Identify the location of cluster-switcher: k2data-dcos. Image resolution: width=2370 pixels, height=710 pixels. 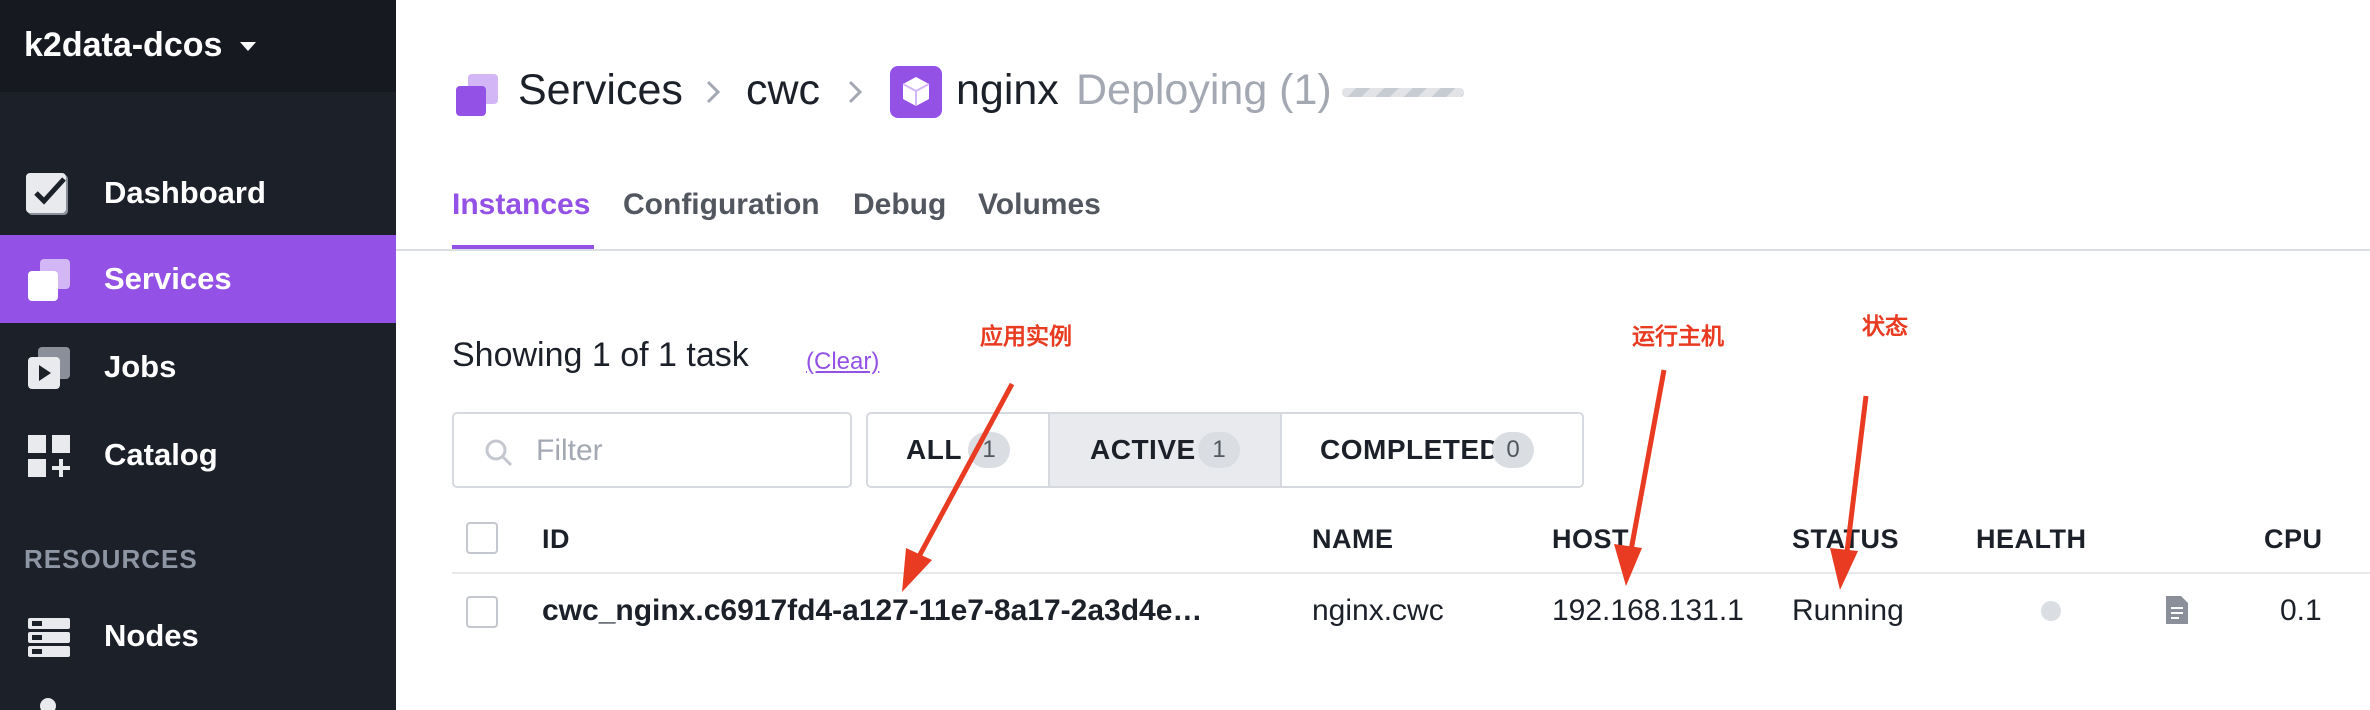
(198, 46).